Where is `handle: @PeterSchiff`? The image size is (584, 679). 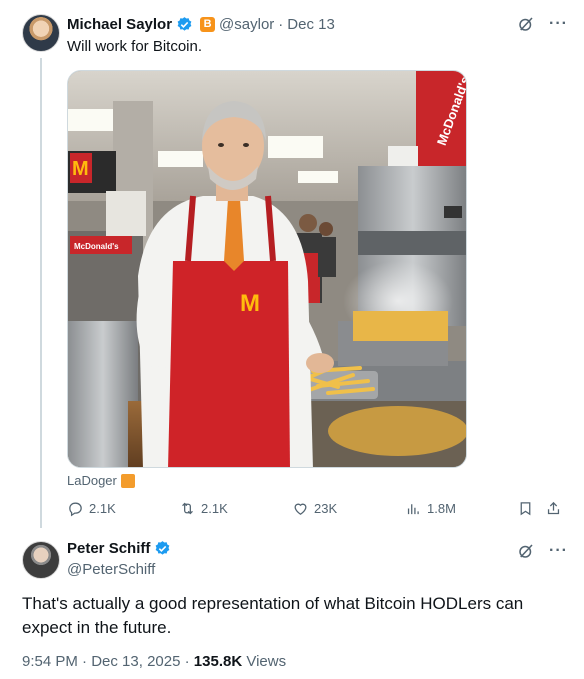
handle: @PeterSchiff is located at coordinates (111, 569).